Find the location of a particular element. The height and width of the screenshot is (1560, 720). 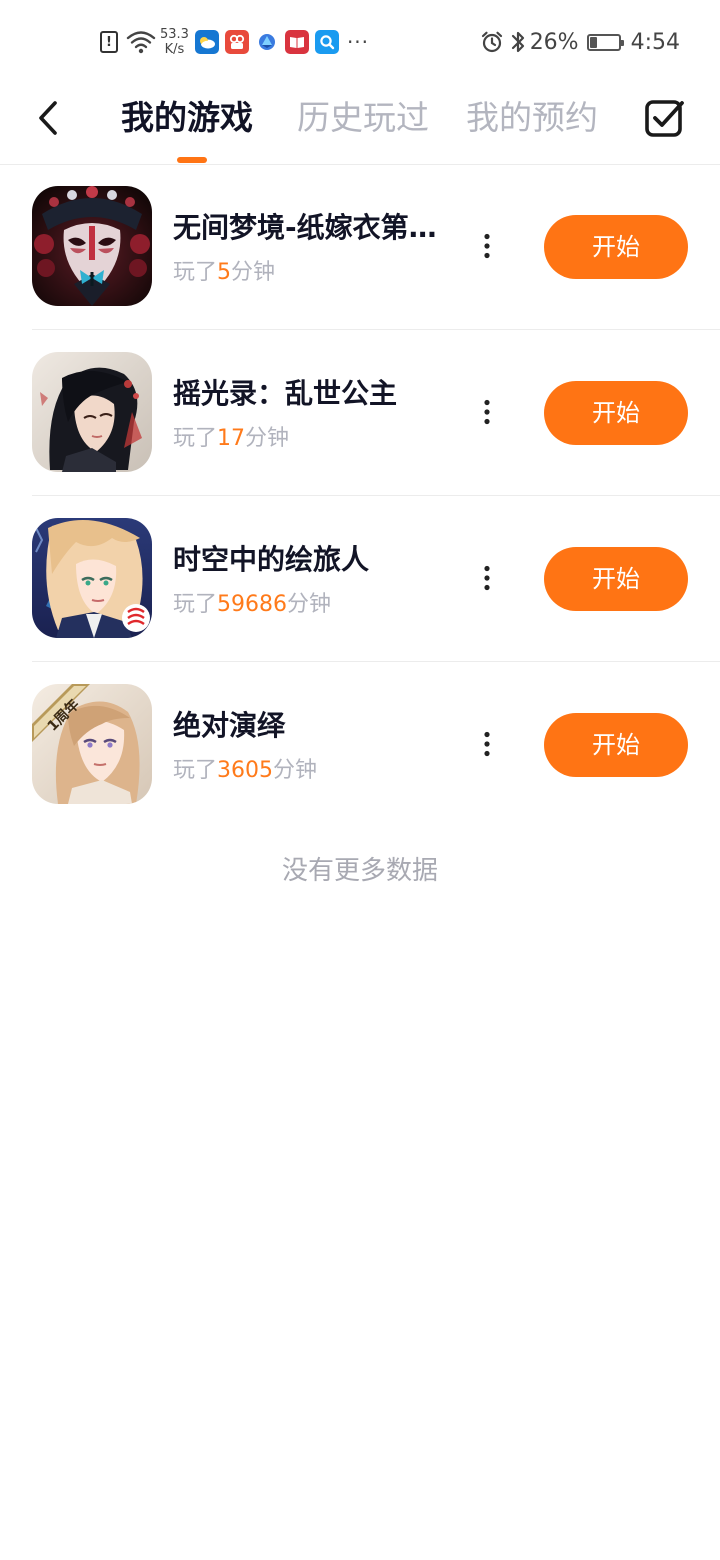

browser-app-icon is located at coordinates (266, 42).